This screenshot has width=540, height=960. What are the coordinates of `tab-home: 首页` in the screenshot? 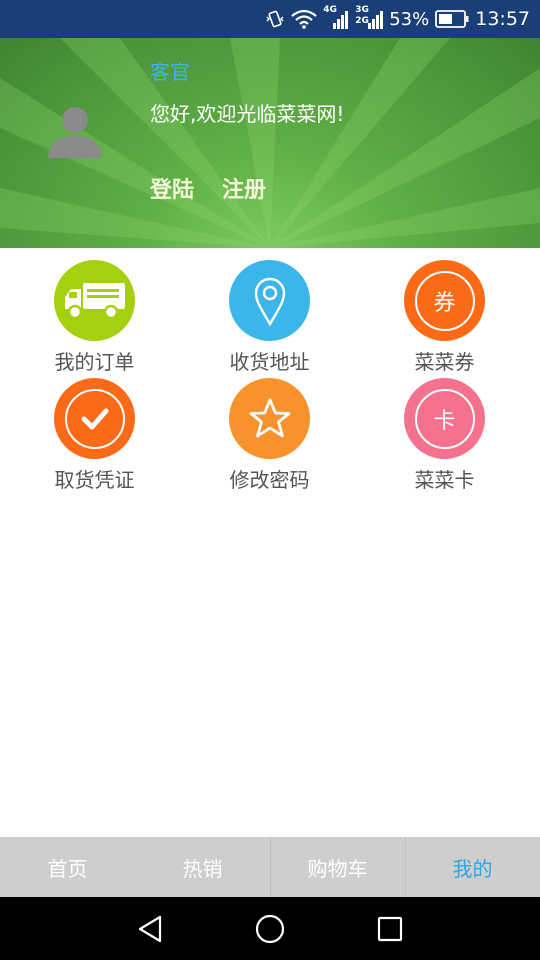 It's located at (67, 867).